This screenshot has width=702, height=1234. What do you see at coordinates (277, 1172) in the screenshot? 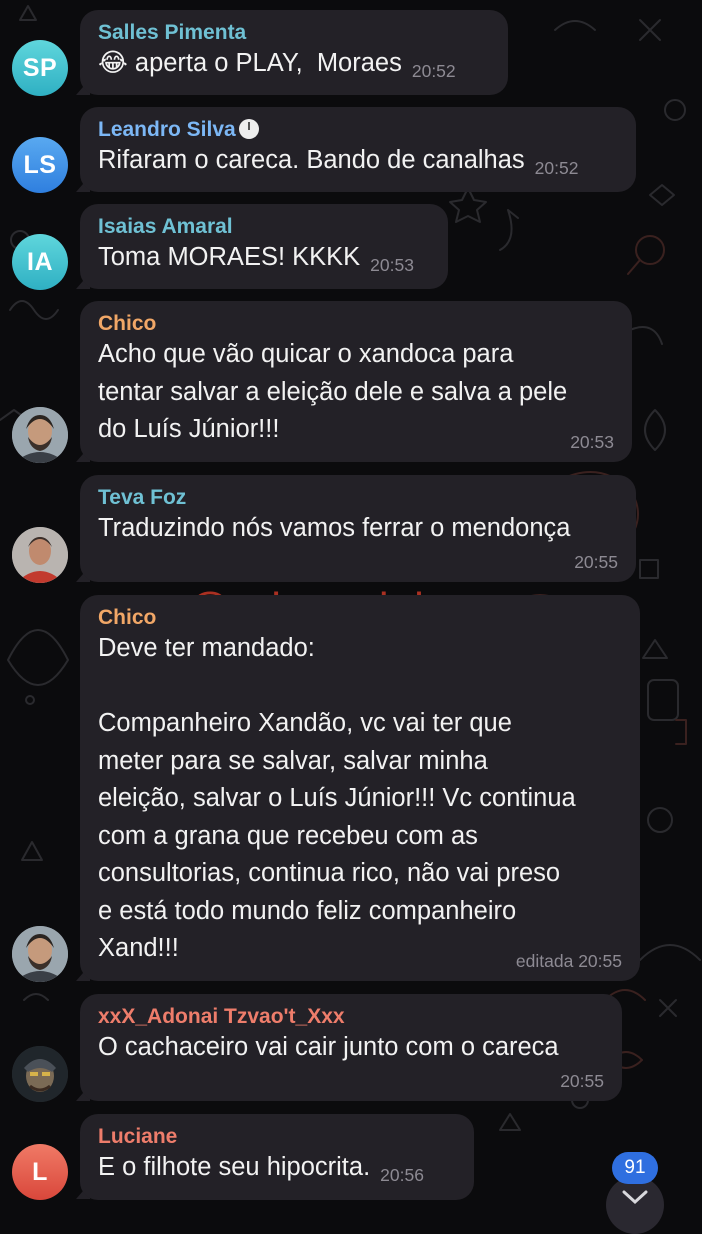
I see `message-text: E o filhote seu hipocrita. 20:56` at bounding box center [277, 1172].